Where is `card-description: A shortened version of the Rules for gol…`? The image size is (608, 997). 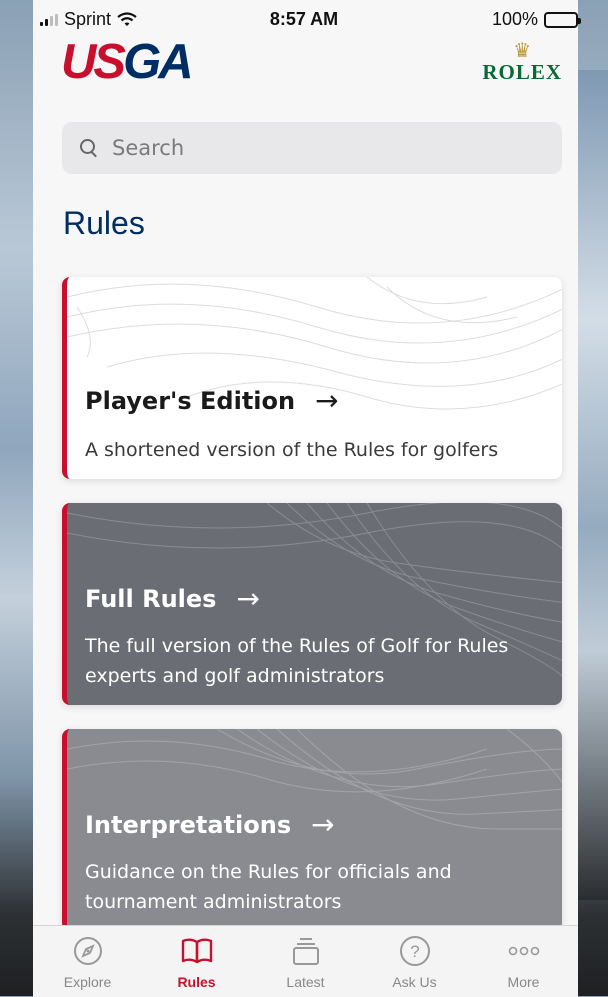 card-description: A shortened version of the Rules for gol… is located at coordinates (292, 450).